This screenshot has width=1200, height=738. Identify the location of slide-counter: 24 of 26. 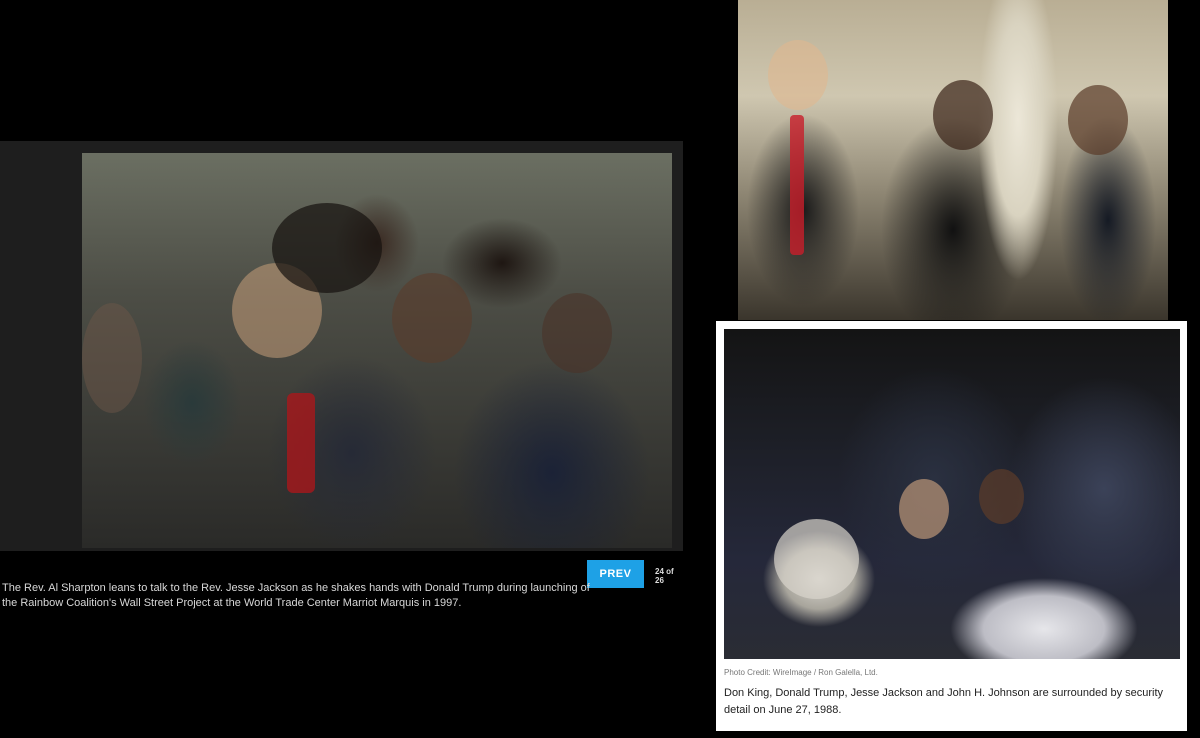
(664, 576).